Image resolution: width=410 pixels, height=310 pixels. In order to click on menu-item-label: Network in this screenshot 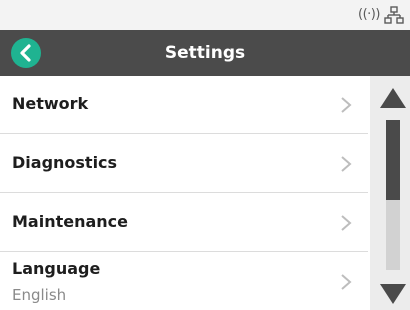, I will do `click(50, 103)`.